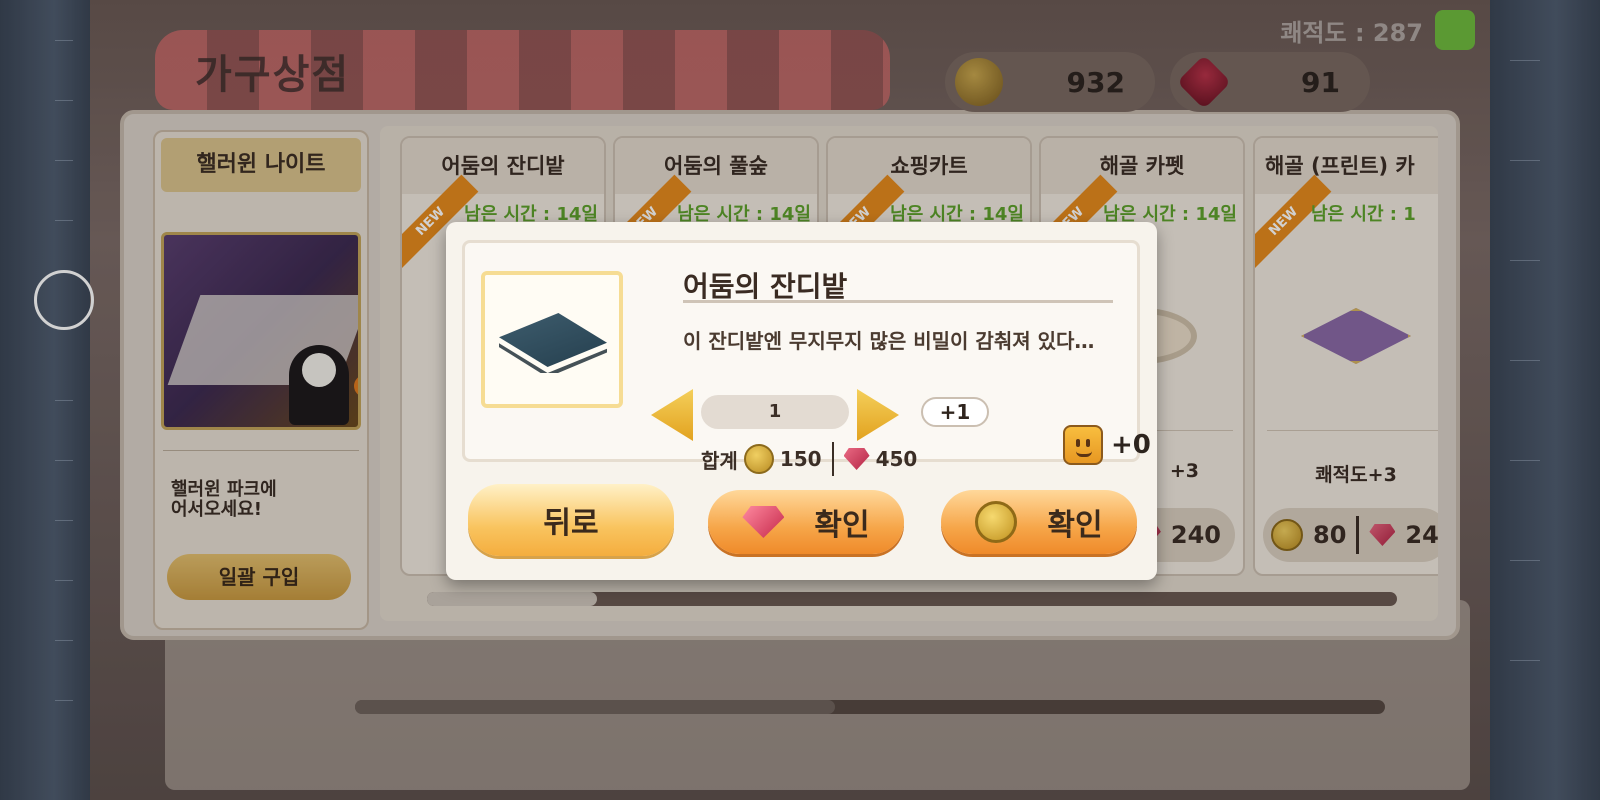 The image size is (1600, 800). What do you see at coordinates (1050, 82) in the screenshot?
I see `gold-currency: 932` at bounding box center [1050, 82].